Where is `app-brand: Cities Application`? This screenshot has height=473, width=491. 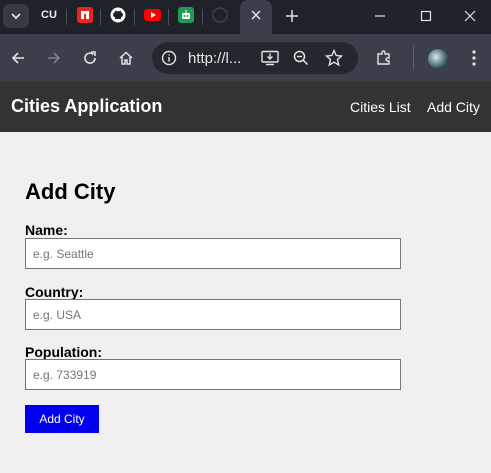 app-brand: Cities Application is located at coordinates (86, 106).